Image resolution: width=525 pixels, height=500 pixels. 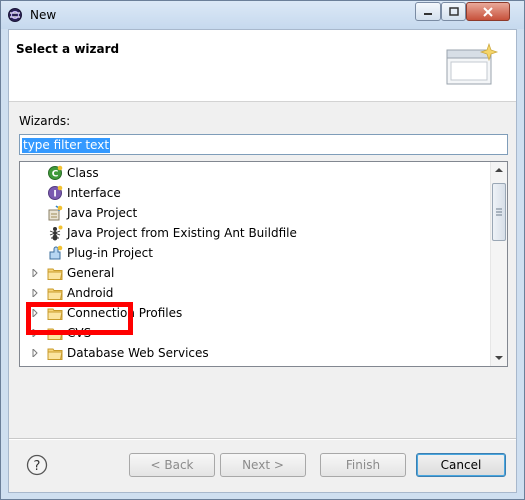 What do you see at coordinates (45, 121) in the screenshot?
I see `wizards-label: Wizards:` at bounding box center [45, 121].